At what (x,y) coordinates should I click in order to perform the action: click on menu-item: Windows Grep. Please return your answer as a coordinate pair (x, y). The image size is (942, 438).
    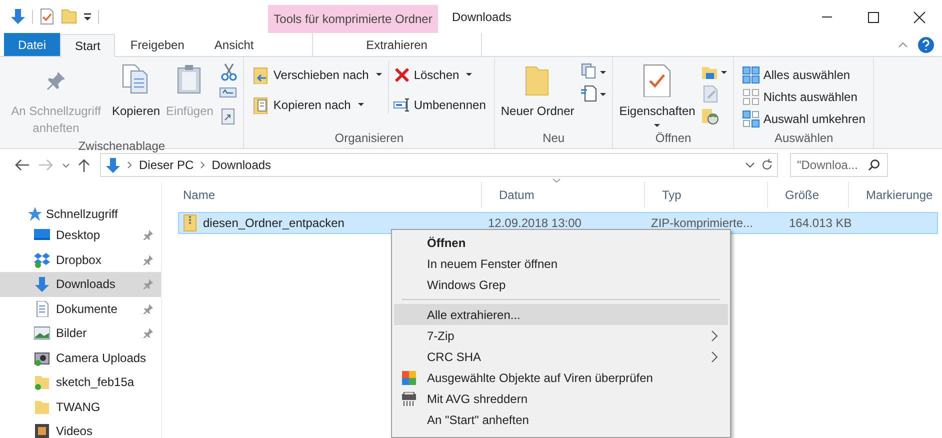
    Looking at the image, I should click on (561, 284).